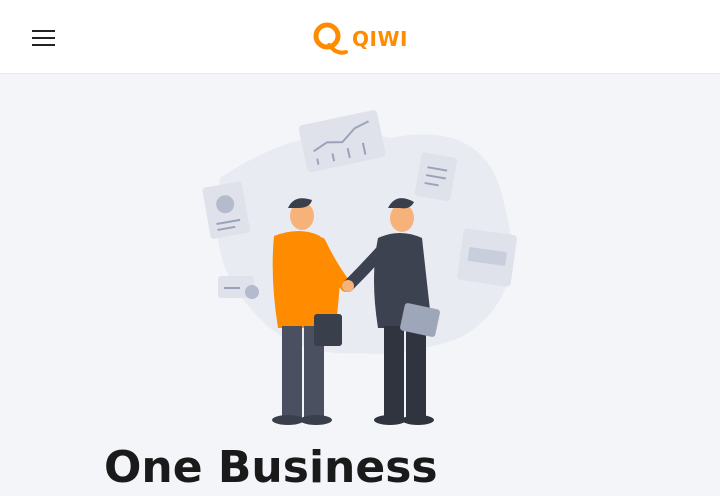 This screenshot has width=720, height=496. I want to click on hamburger-menu-icon, so click(44, 38).